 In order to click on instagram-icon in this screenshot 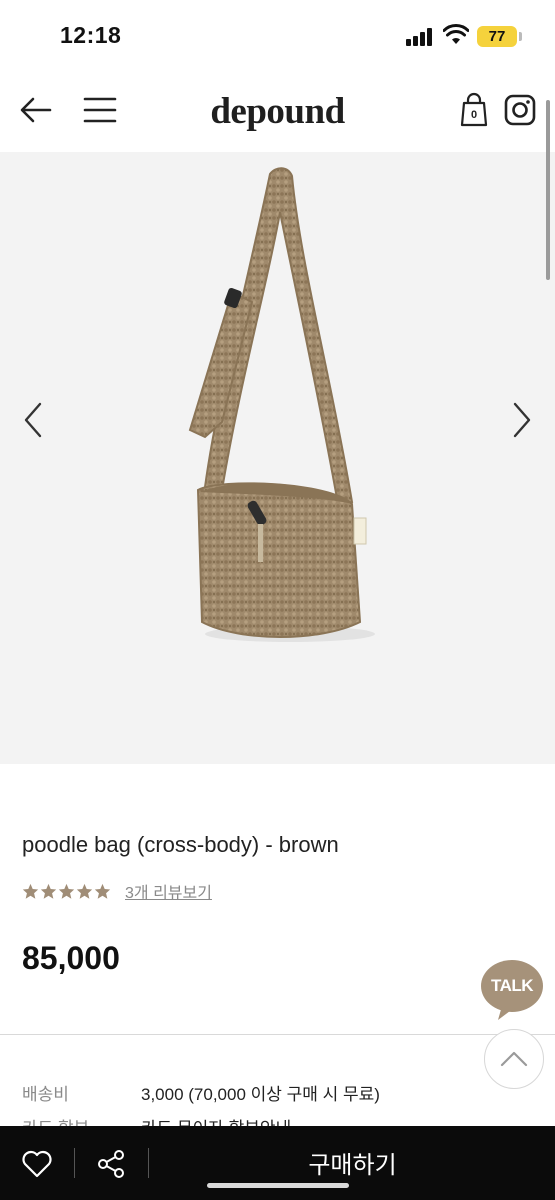, I will do `click(520, 110)`.